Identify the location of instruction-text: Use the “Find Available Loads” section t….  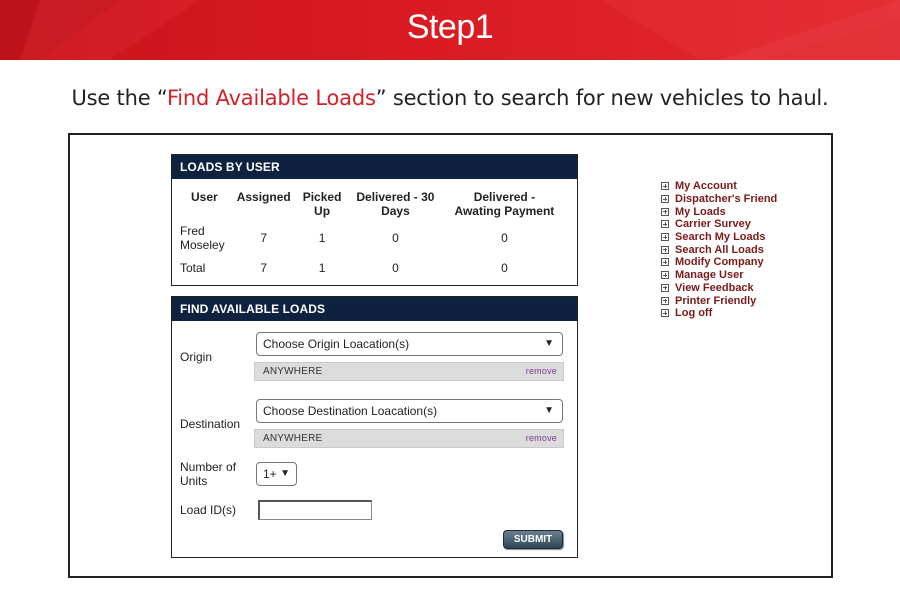
(450, 98).